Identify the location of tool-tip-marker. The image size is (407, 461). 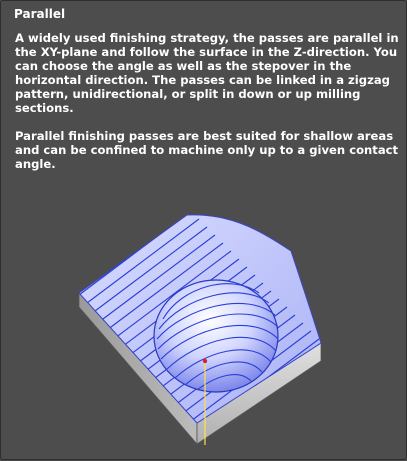
(205, 361).